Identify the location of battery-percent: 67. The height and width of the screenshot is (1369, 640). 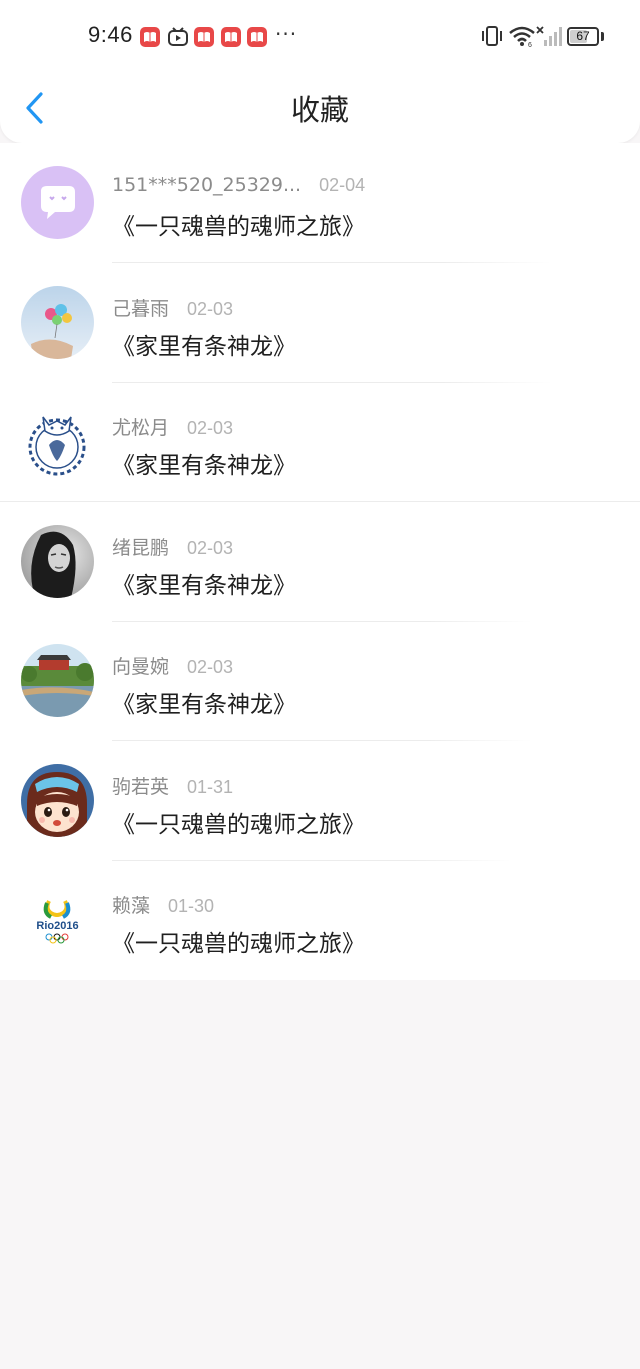
(583, 36).